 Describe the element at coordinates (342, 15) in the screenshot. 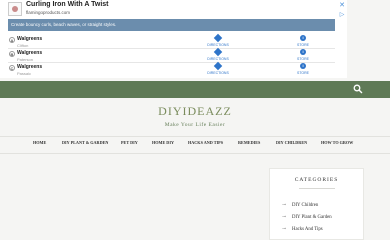

I see `ad-choices-icon: ▷` at that location.